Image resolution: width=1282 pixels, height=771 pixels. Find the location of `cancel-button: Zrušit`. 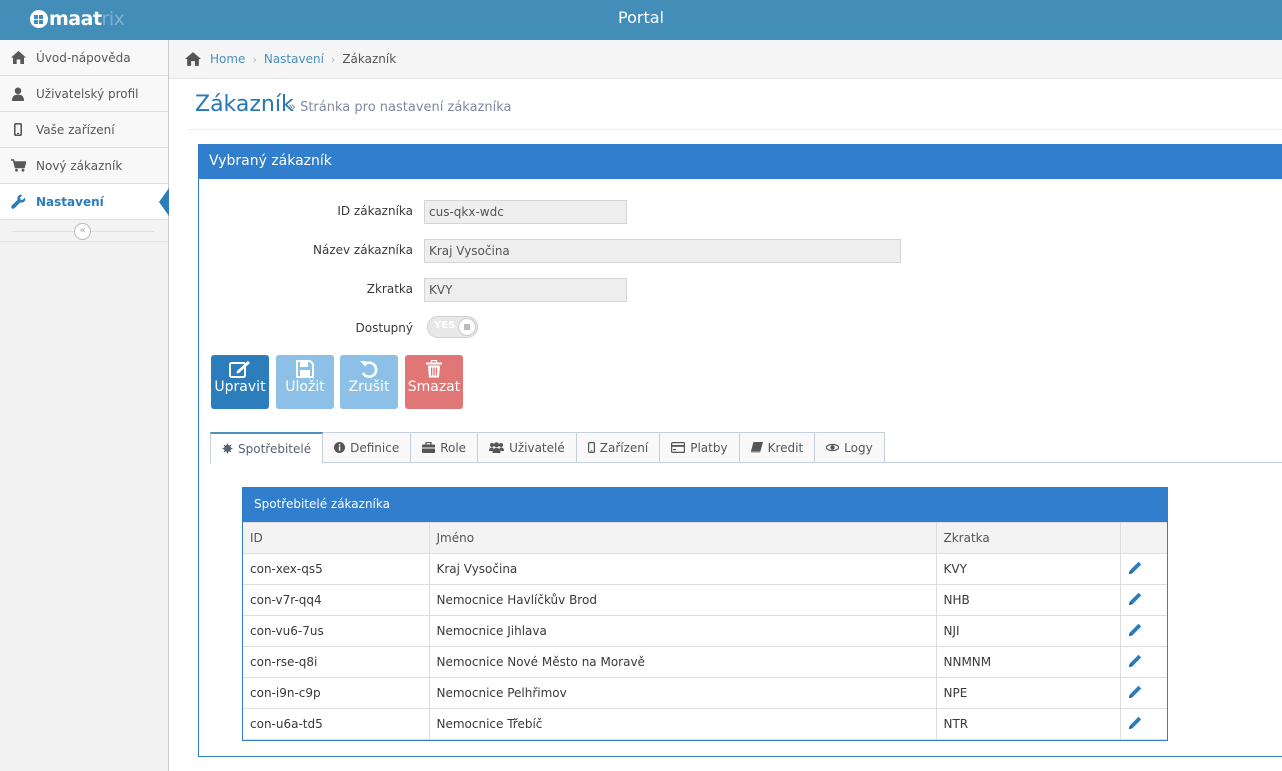

cancel-button: Zrušit is located at coordinates (369, 382).